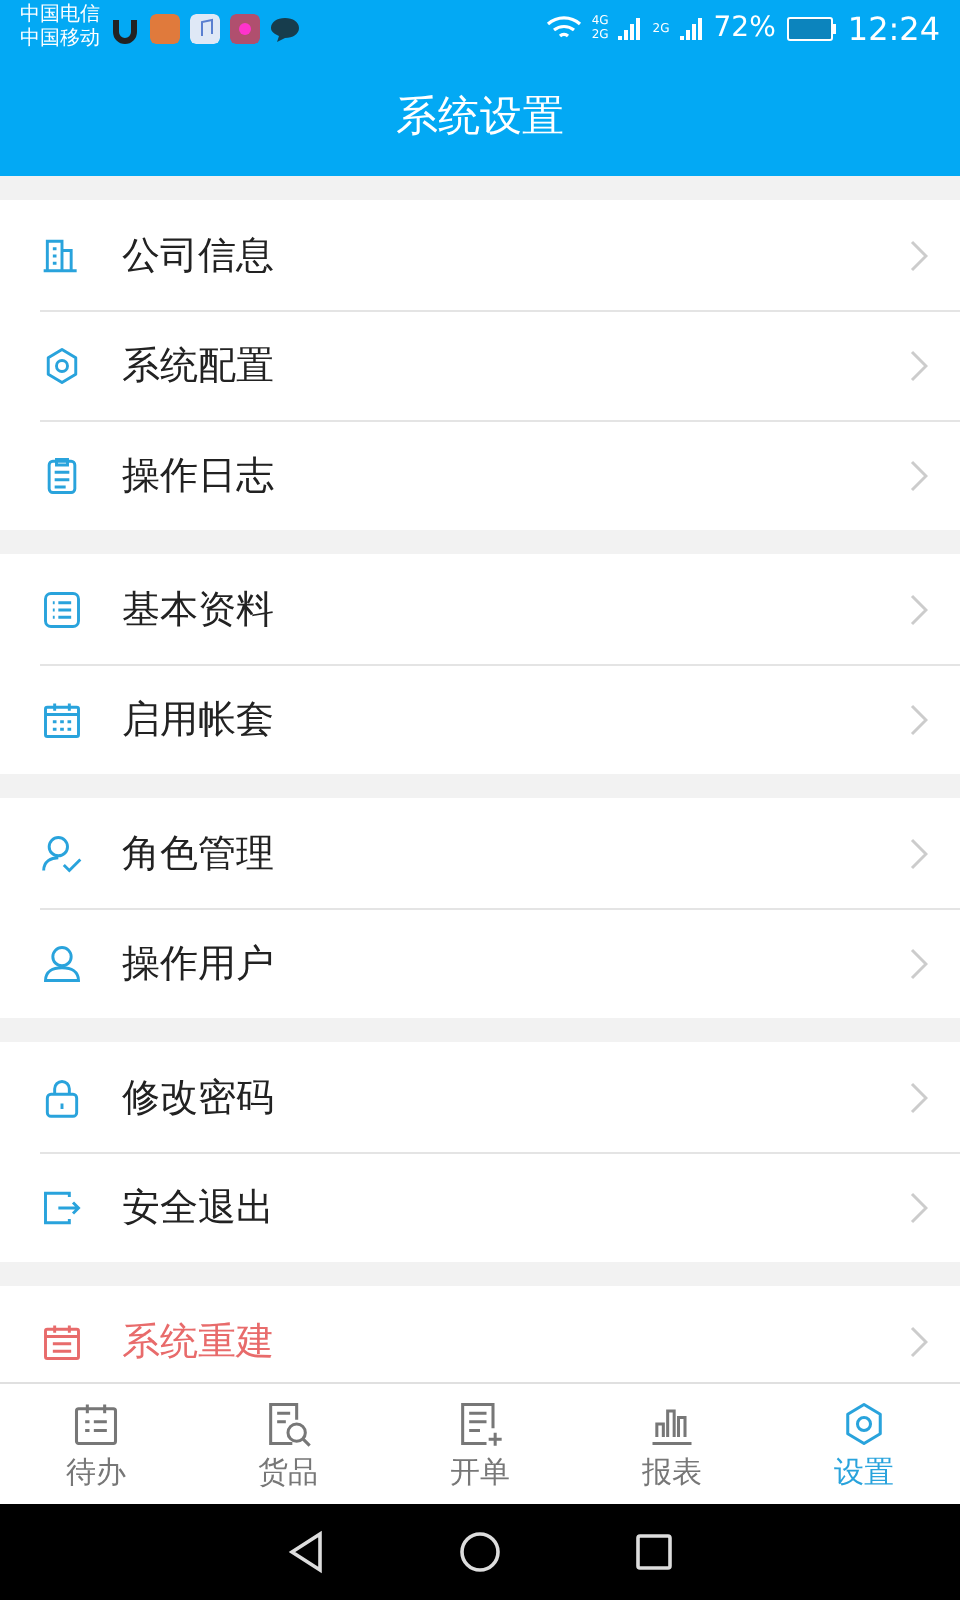 The width and height of the screenshot is (960, 1600). I want to click on list-icon, so click(62, 609).